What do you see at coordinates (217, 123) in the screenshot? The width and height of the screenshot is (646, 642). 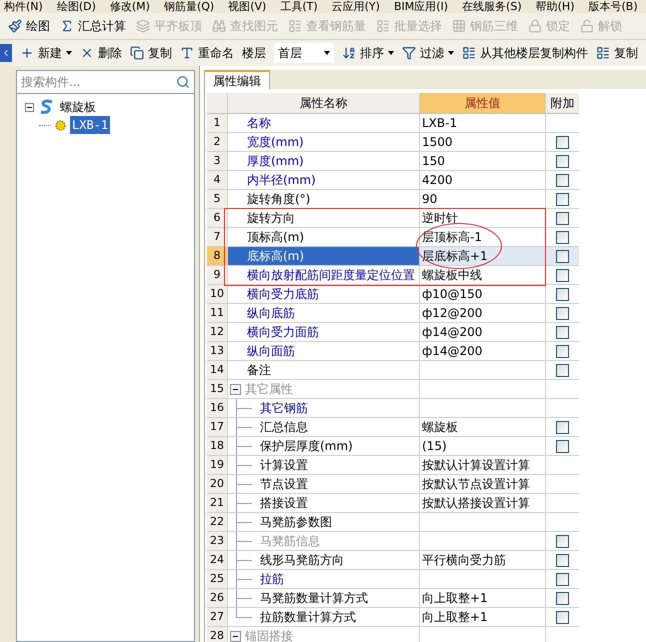 I see `row-number: 1` at bounding box center [217, 123].